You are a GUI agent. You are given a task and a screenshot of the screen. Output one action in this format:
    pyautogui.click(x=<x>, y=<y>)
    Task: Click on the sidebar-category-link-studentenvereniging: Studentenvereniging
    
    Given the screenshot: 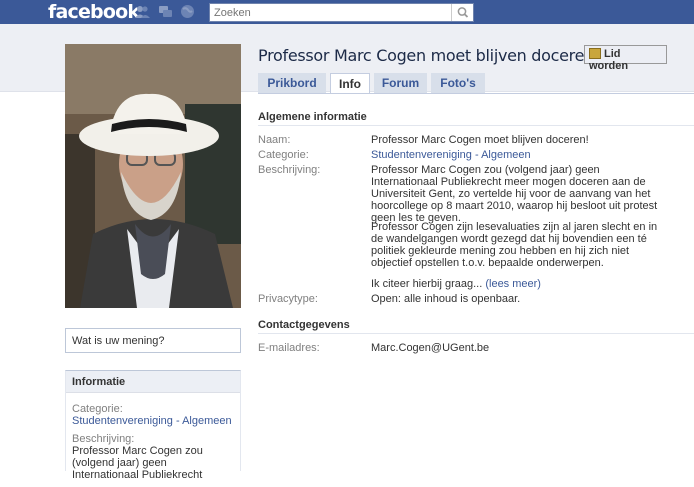 What is the action you would take?
    pyautogui.click(x=122, y=421)
    